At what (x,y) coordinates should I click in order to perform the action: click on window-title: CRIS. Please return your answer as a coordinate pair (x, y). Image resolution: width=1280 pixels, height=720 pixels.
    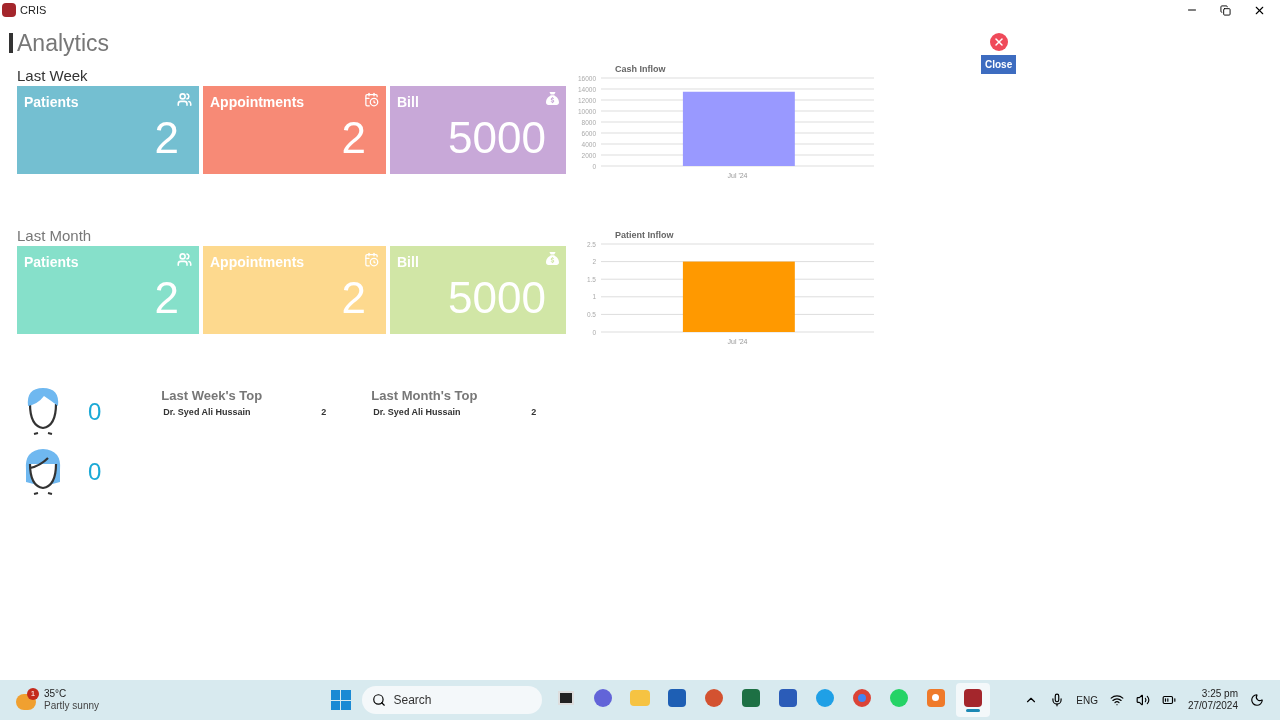
    Looking at the image, I should click on (33, 10).